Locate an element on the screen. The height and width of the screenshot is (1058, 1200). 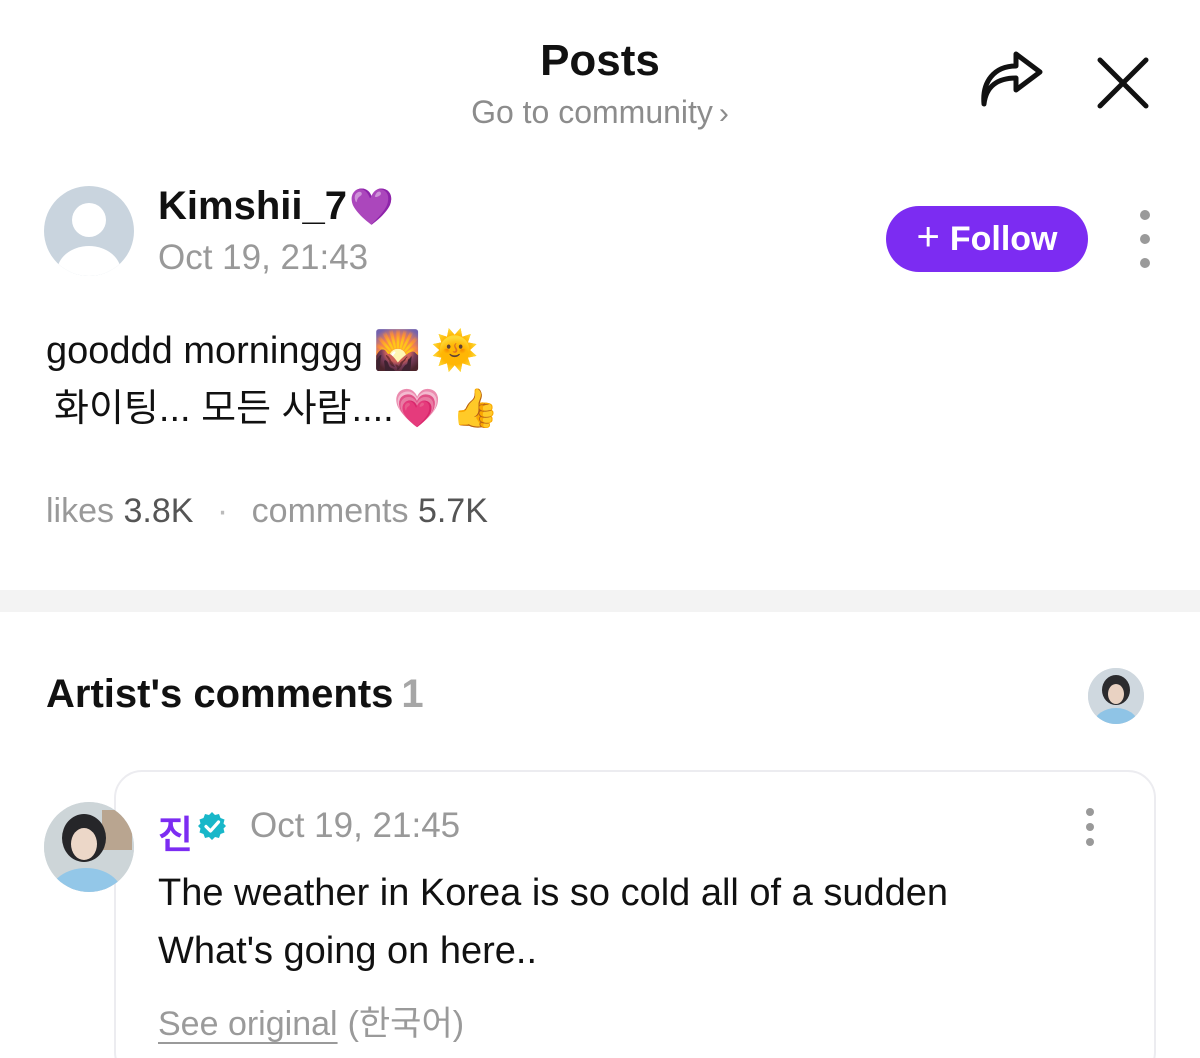
chevron-right-icon: › is located at coordinates (723, 113).